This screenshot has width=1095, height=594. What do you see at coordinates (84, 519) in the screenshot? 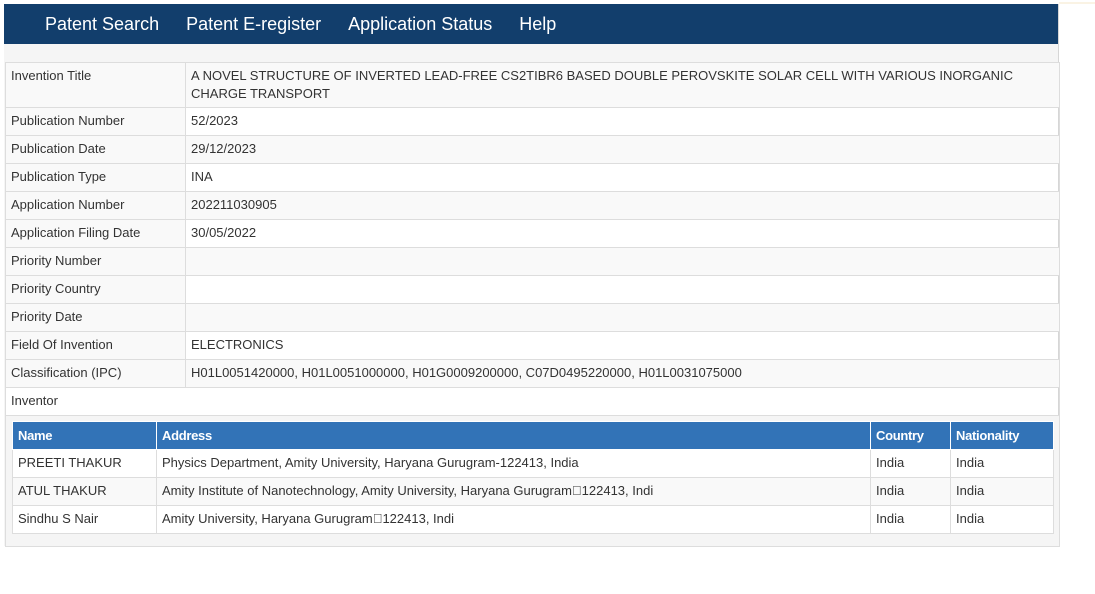
I see `inventor-name: Sindhu S Nair` at bounding box center [84, 519].